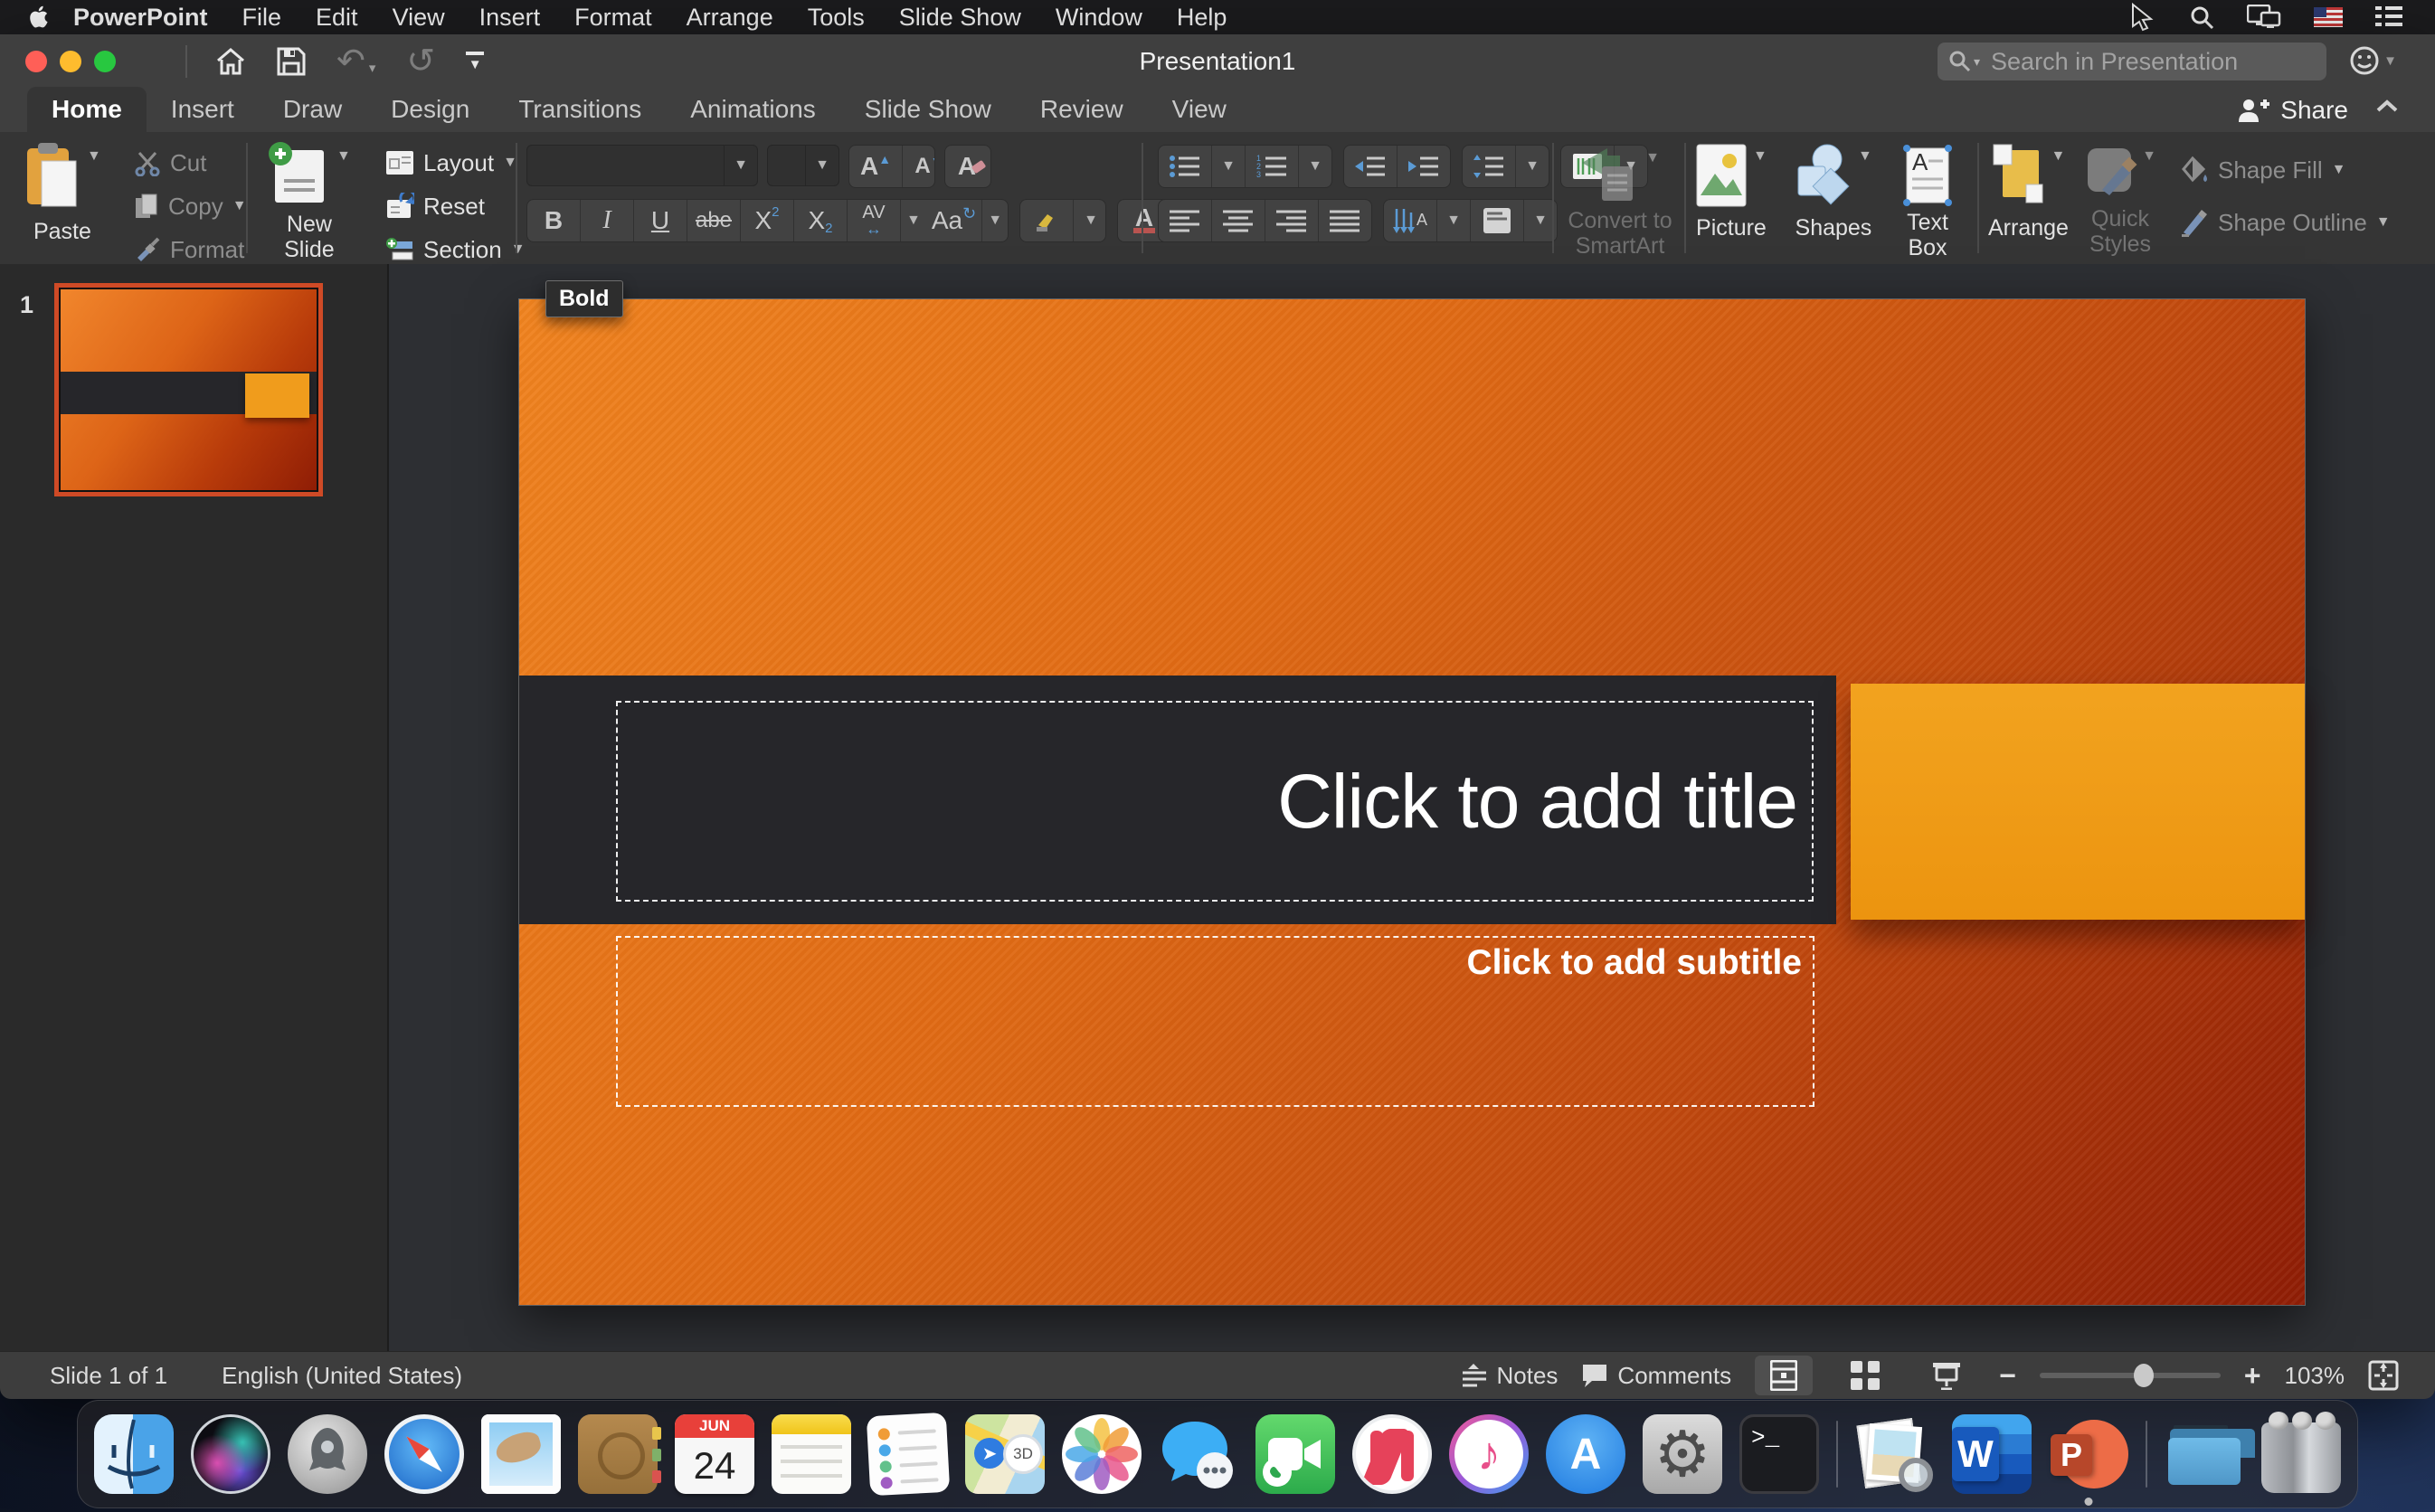  I want to click on screen-mirroring-icon, so click(2264, 17).